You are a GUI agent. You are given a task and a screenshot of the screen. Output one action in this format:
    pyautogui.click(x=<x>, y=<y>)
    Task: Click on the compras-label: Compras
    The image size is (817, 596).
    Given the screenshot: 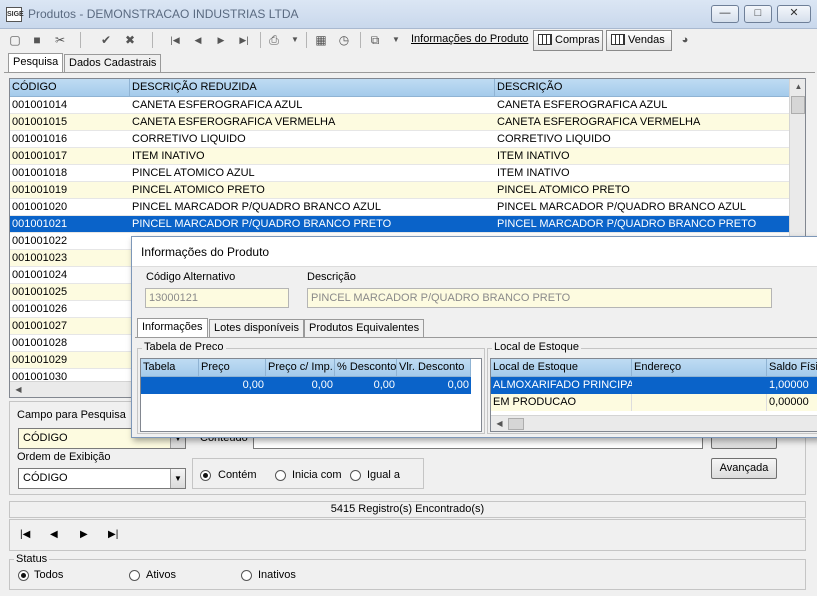 What is the action you would take?
    pyautogui.click(x=577, y=40)
    